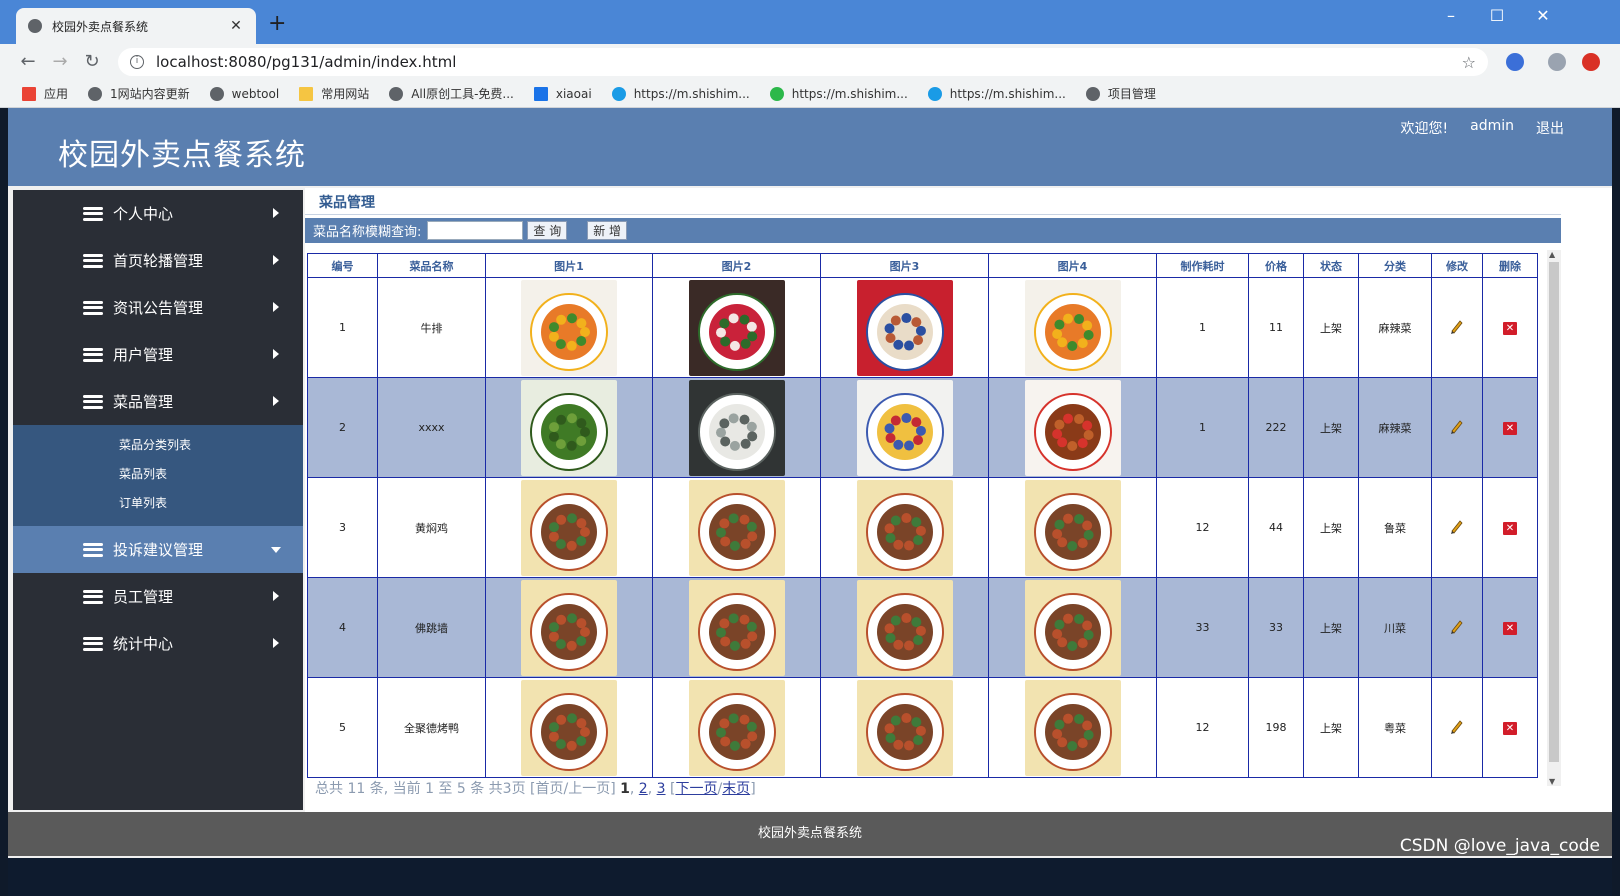 This screenshot has height=896, width=1620. What do you see at coordinates (158, 307) in the screenshot?
I see `sidebar-item-news: 资讯公告管理` at bounding box center [158, 307].